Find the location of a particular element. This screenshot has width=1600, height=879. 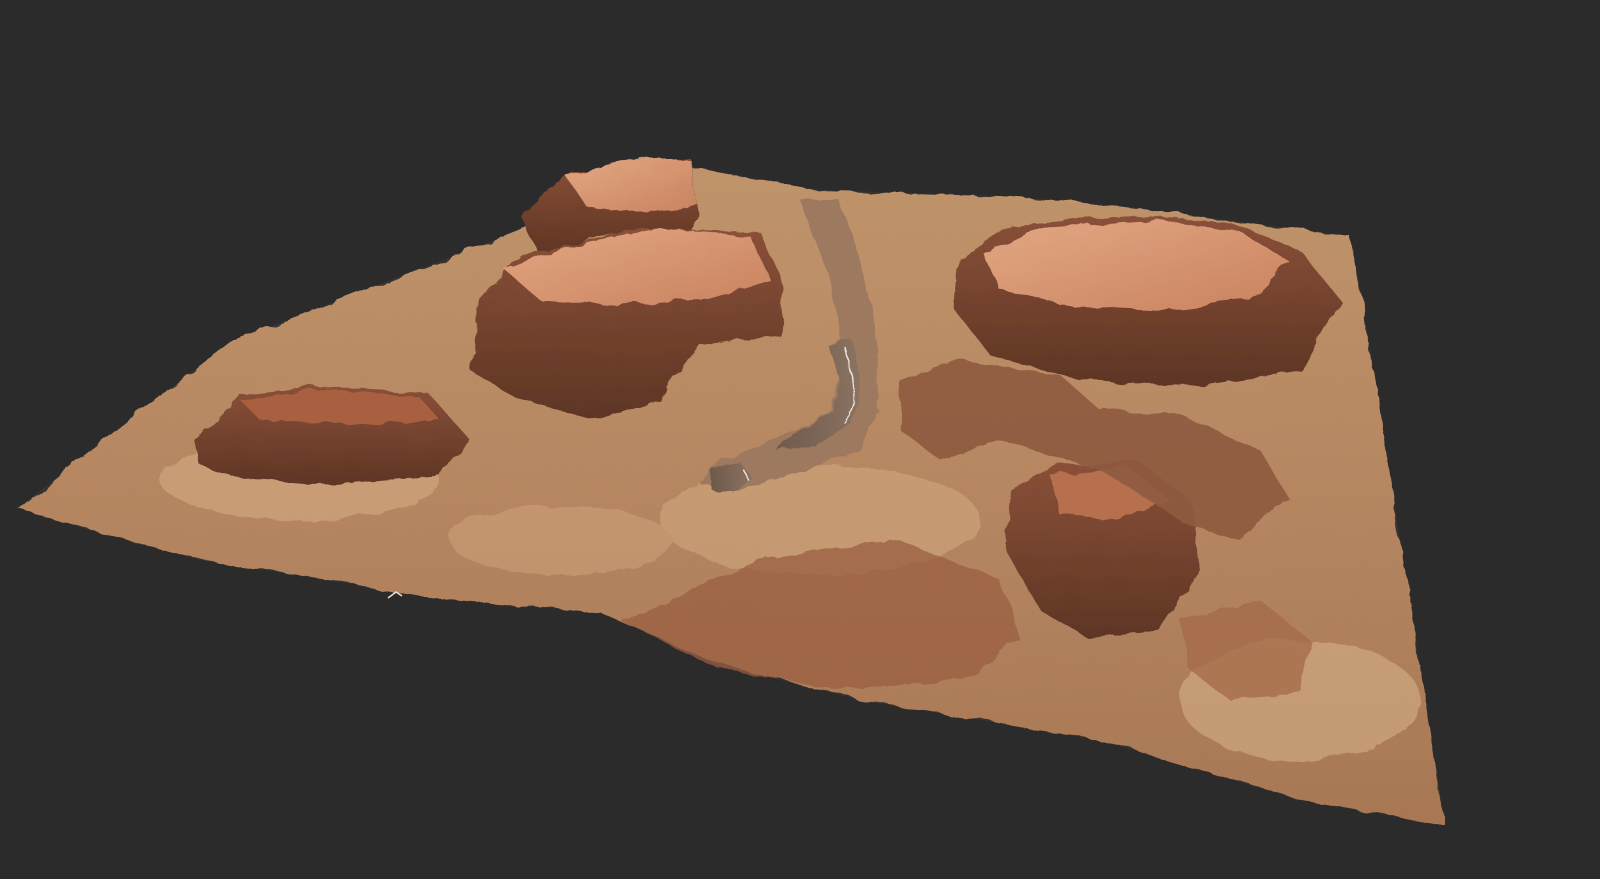

water-highlight-left is located at coordinates (395, 595).